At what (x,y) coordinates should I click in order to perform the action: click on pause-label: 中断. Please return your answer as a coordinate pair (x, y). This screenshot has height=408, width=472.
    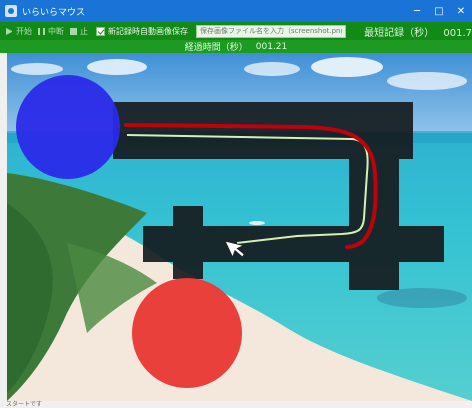
    Looking at the image, I should click on (56, 31).